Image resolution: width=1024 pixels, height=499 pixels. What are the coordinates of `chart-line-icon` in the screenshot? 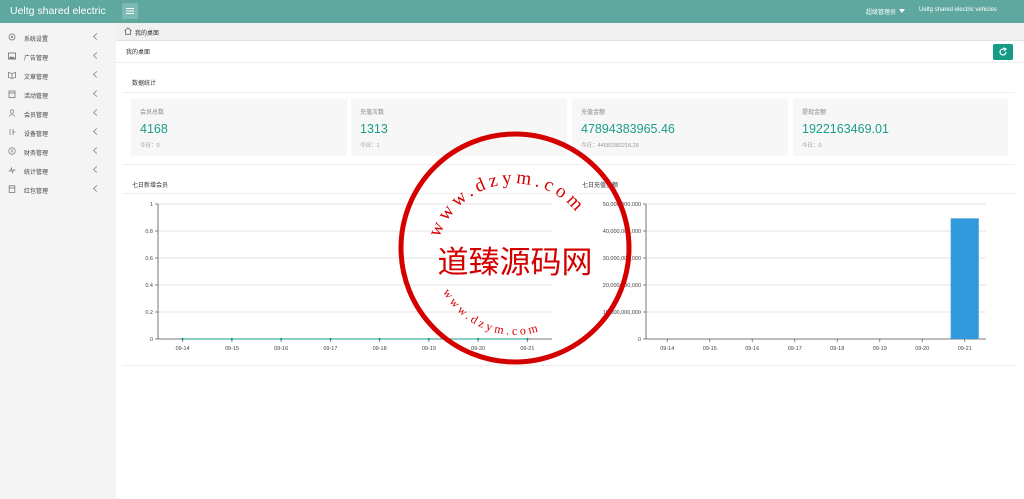 It's located at (12, 170).